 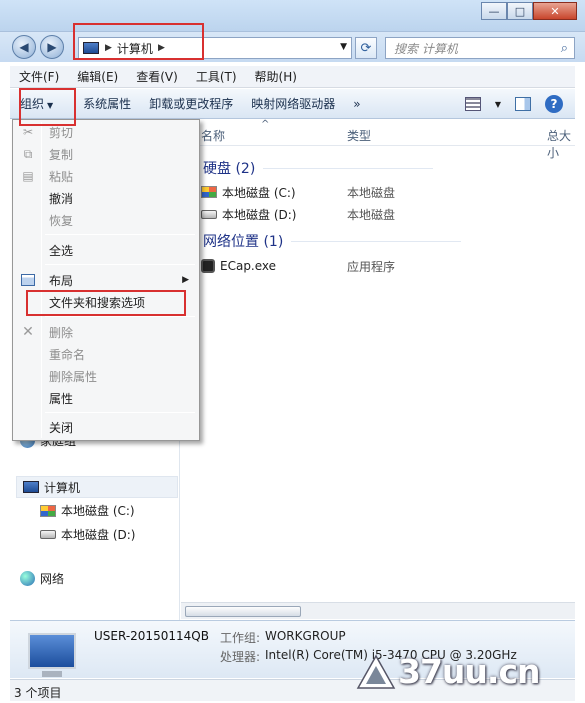 I want to click on address-history-dropdown-icon: ▼, so click(x=343, y=47).